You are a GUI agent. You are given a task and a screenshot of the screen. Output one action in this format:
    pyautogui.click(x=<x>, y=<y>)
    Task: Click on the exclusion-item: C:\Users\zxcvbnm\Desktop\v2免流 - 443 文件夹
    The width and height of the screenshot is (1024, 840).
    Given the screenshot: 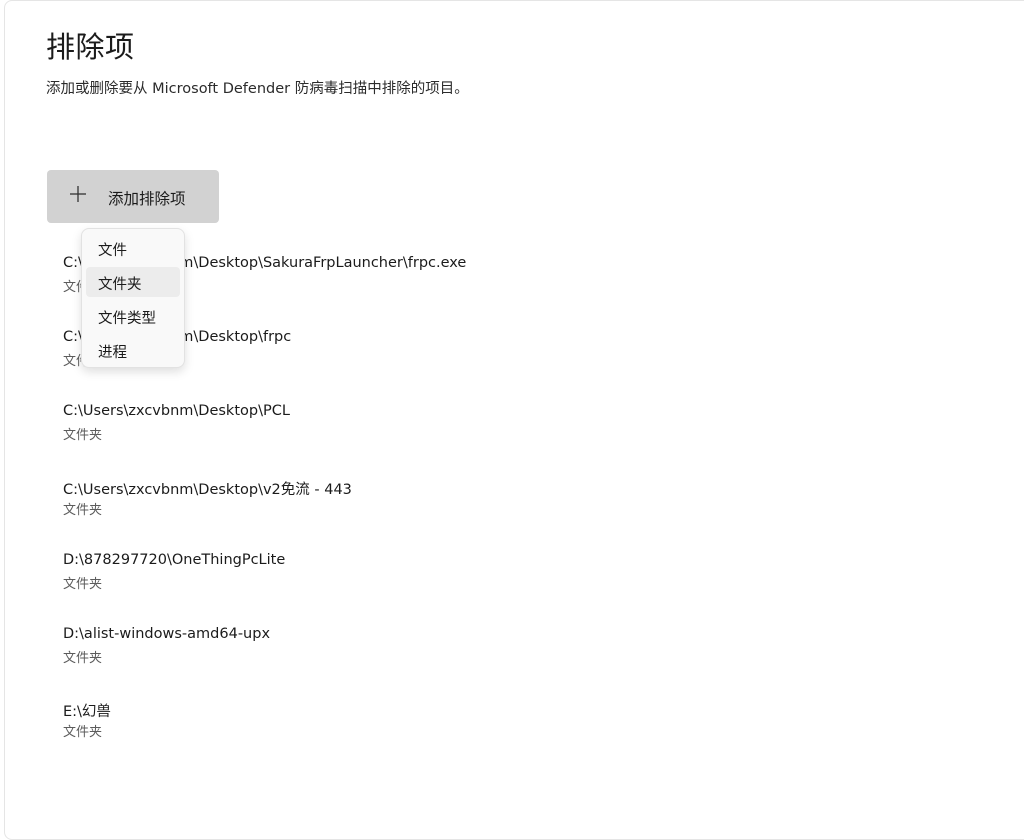 What is the action you would take?
    pyautogui.click(x=413, y=501)
    